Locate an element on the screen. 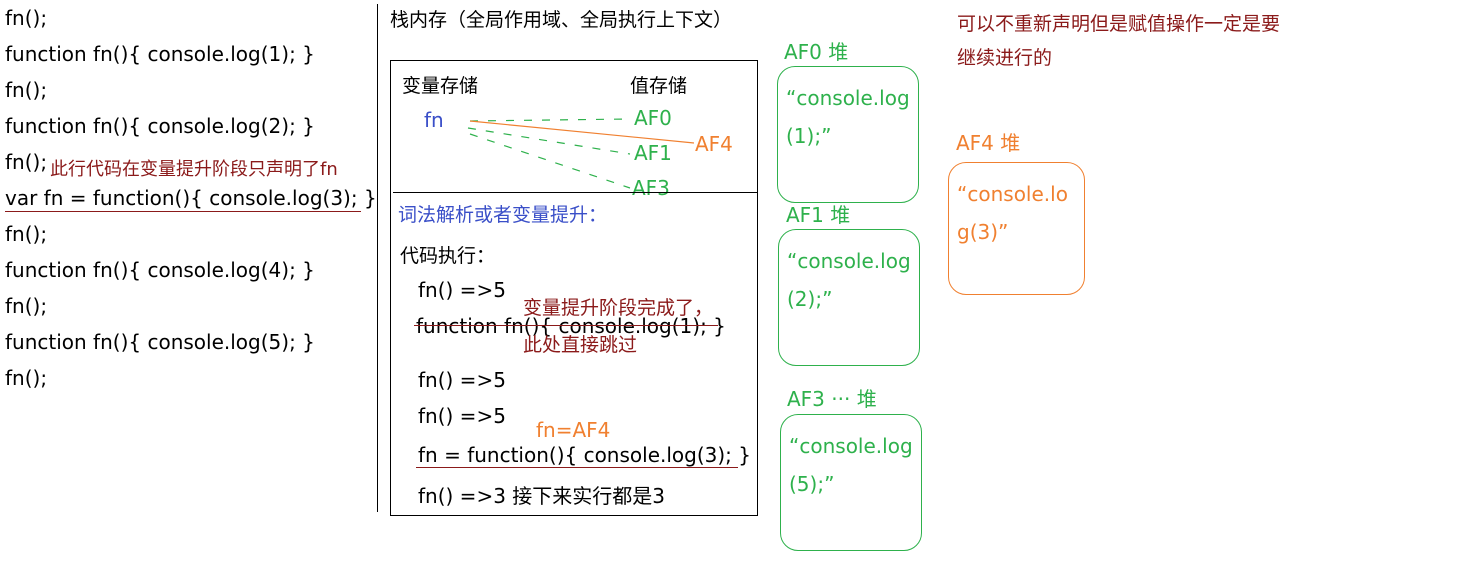 The width and height of the screenshot is (1480, 576). heap-af1: “console.log(2);” is located at coordinates (849, 297).